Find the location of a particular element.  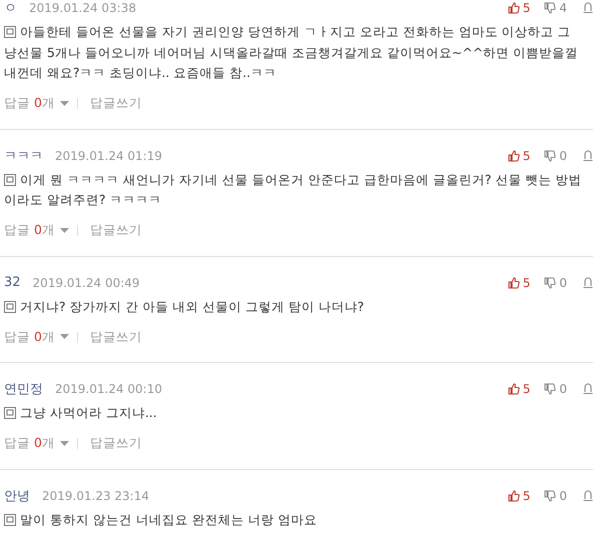

author-name: 32 is located at coordinates (12, 282).